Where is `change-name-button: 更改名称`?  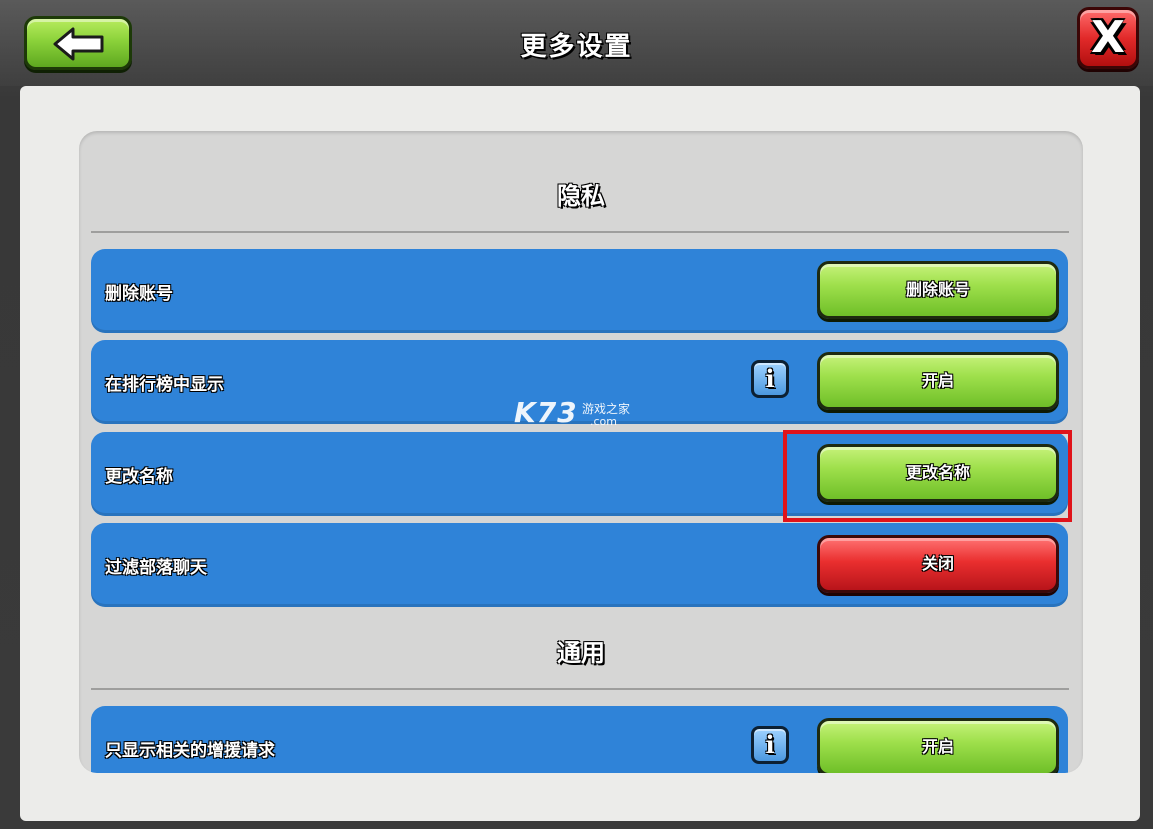
change-name-button: 更改名称 is located at coordinates (938, 473).